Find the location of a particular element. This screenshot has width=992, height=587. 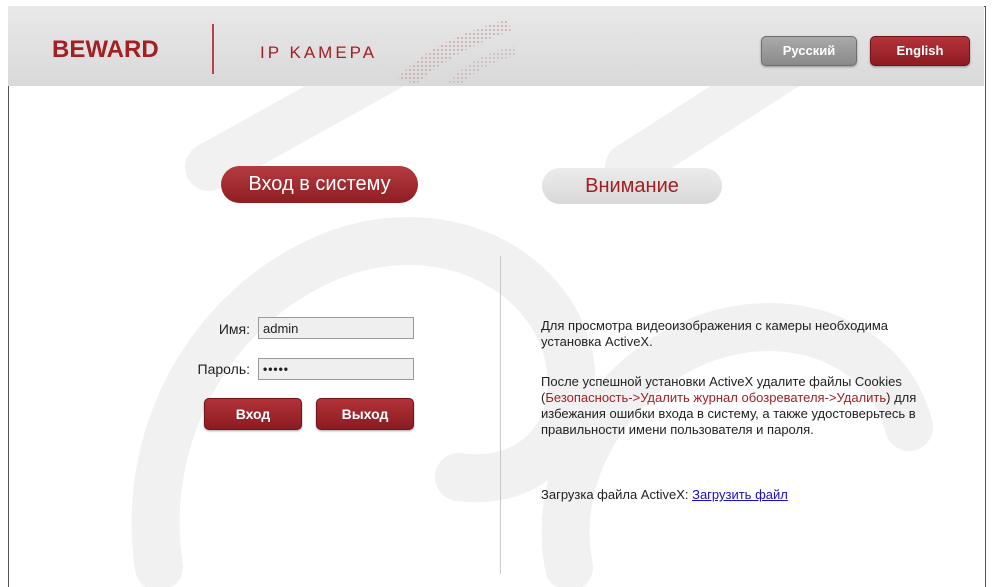

download-file-link: Загрузить файл is located at coordinates (740, 494).